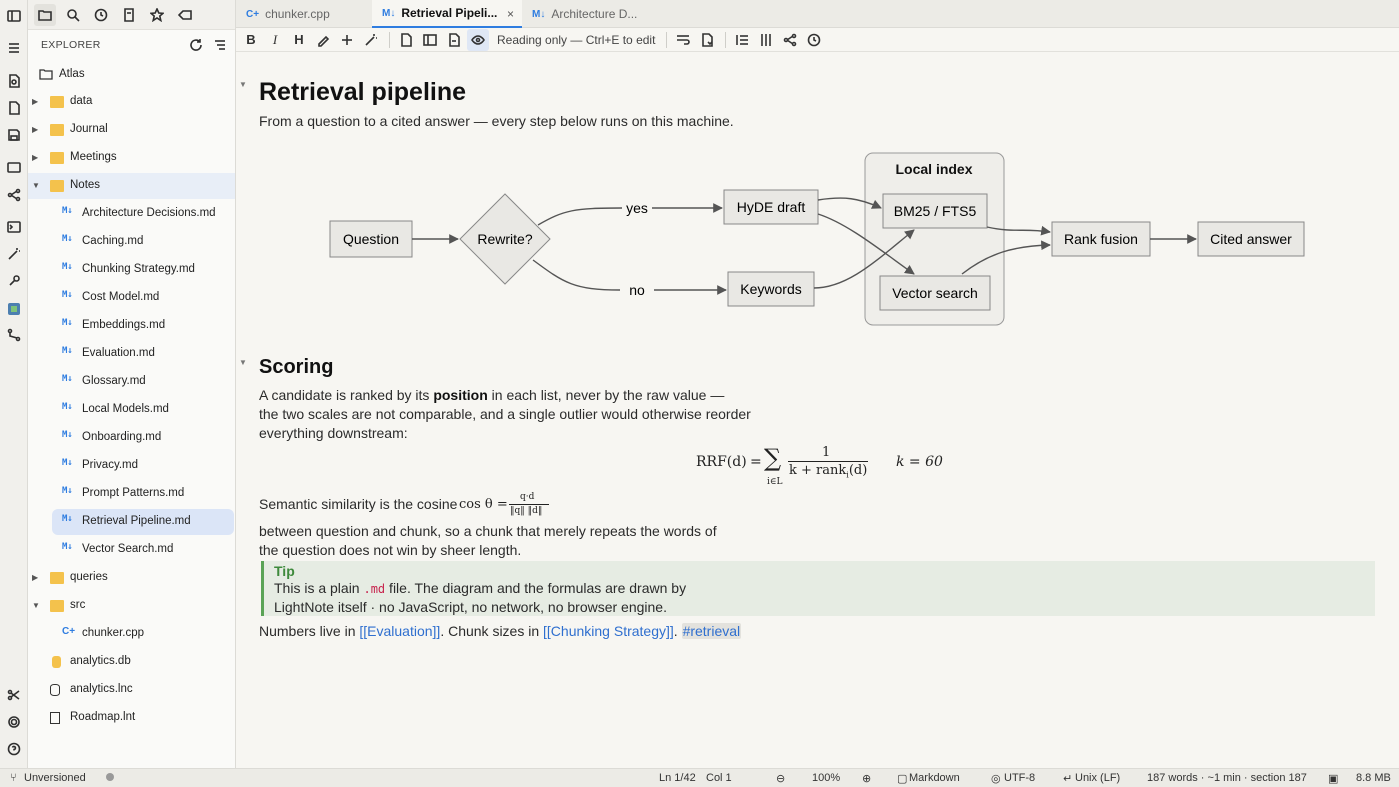  Describe the element at coordinates (131, 494) in the screenshot. I see `tree-item: M↓ Prompt Patterns.md` at that location.